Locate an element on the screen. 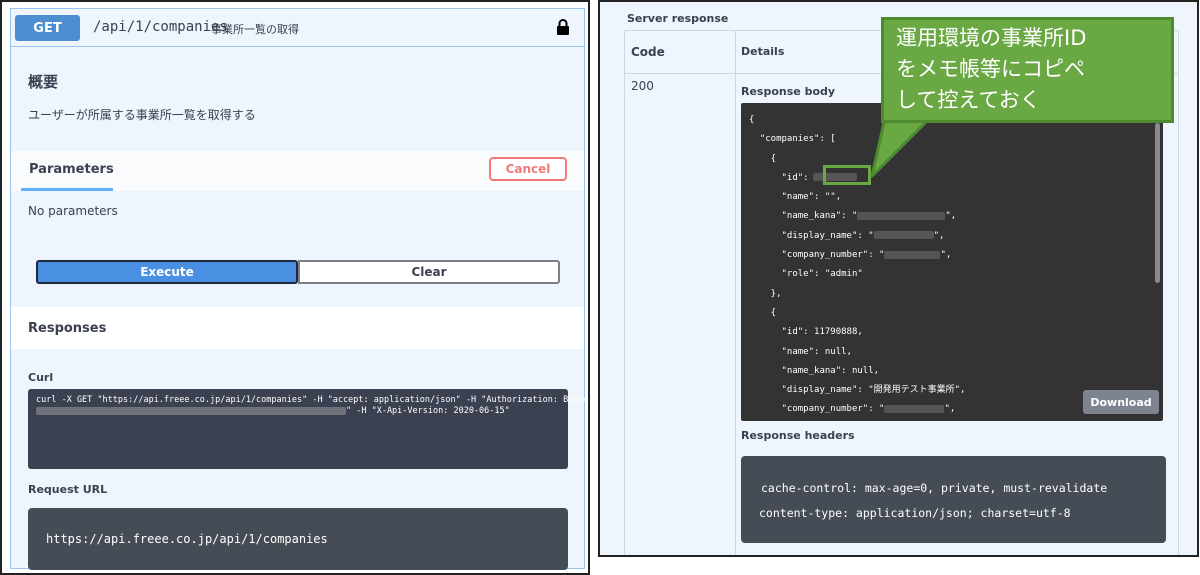  column-header-details: Details is located at coordinates (763, 51).